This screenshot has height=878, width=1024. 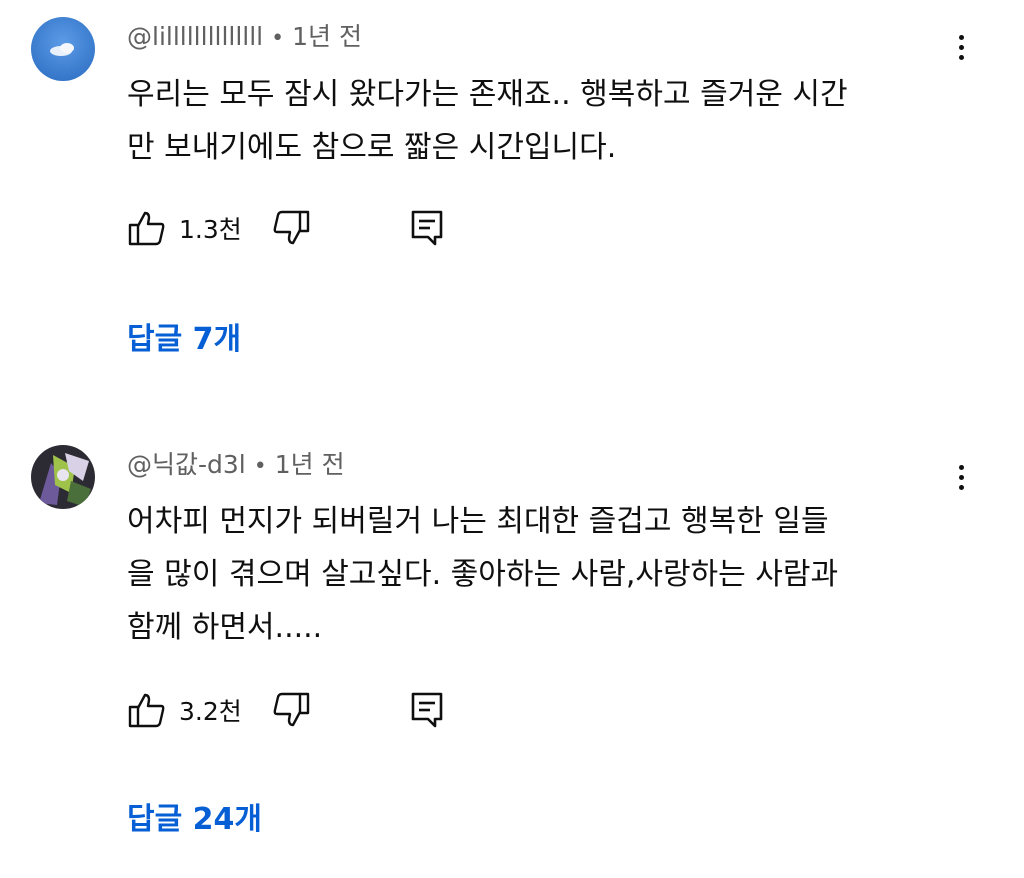 I want to click on author-handle: @lillllllllllllll, so click(x=195, y=36).